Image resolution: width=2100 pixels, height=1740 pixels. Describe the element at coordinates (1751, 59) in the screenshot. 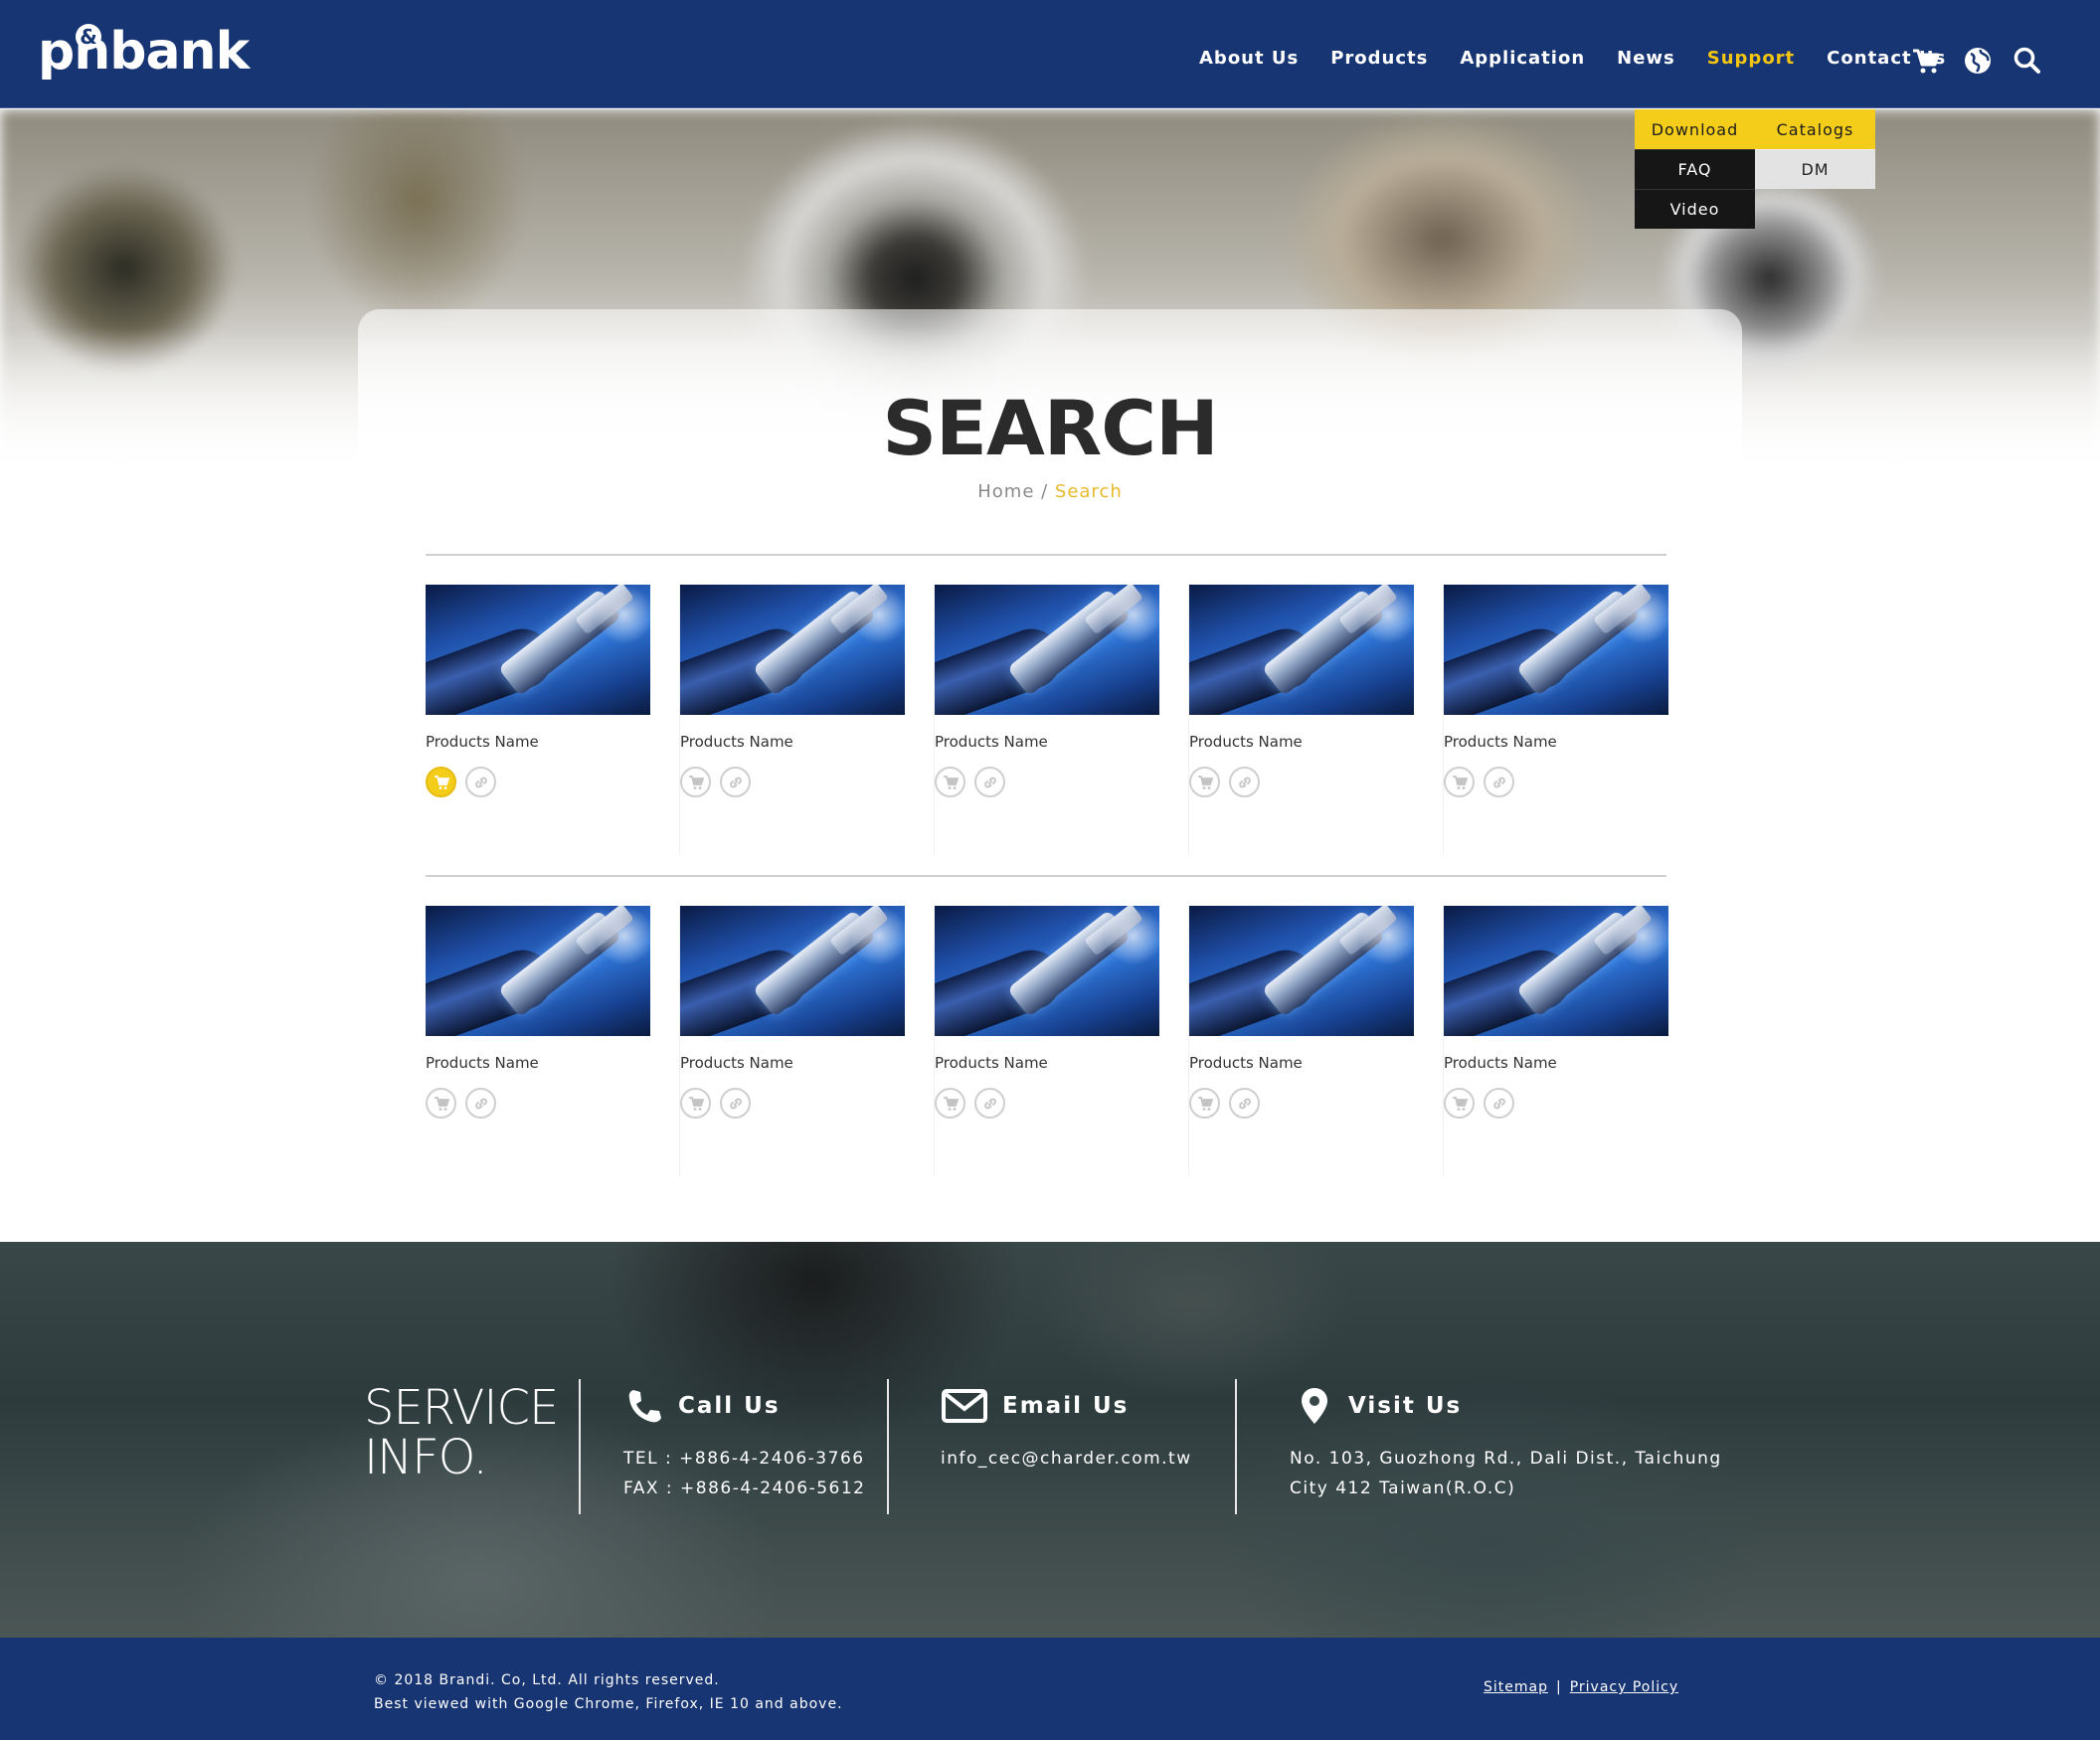

I see `nav-item-support: Support` at that location.